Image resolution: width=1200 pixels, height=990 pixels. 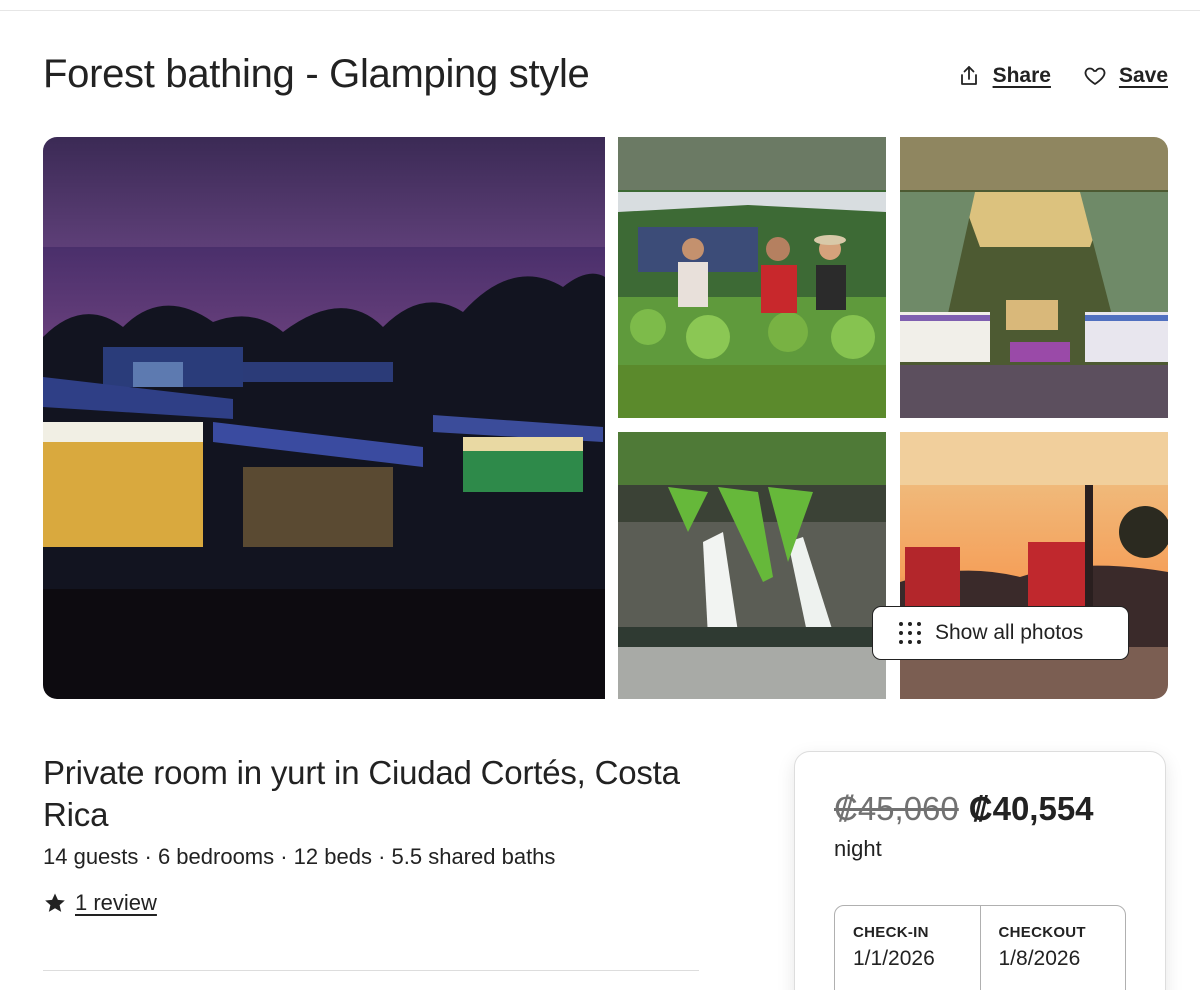 I want to click on checkin-label: CHECK-IN, so click(x=891, y=932).